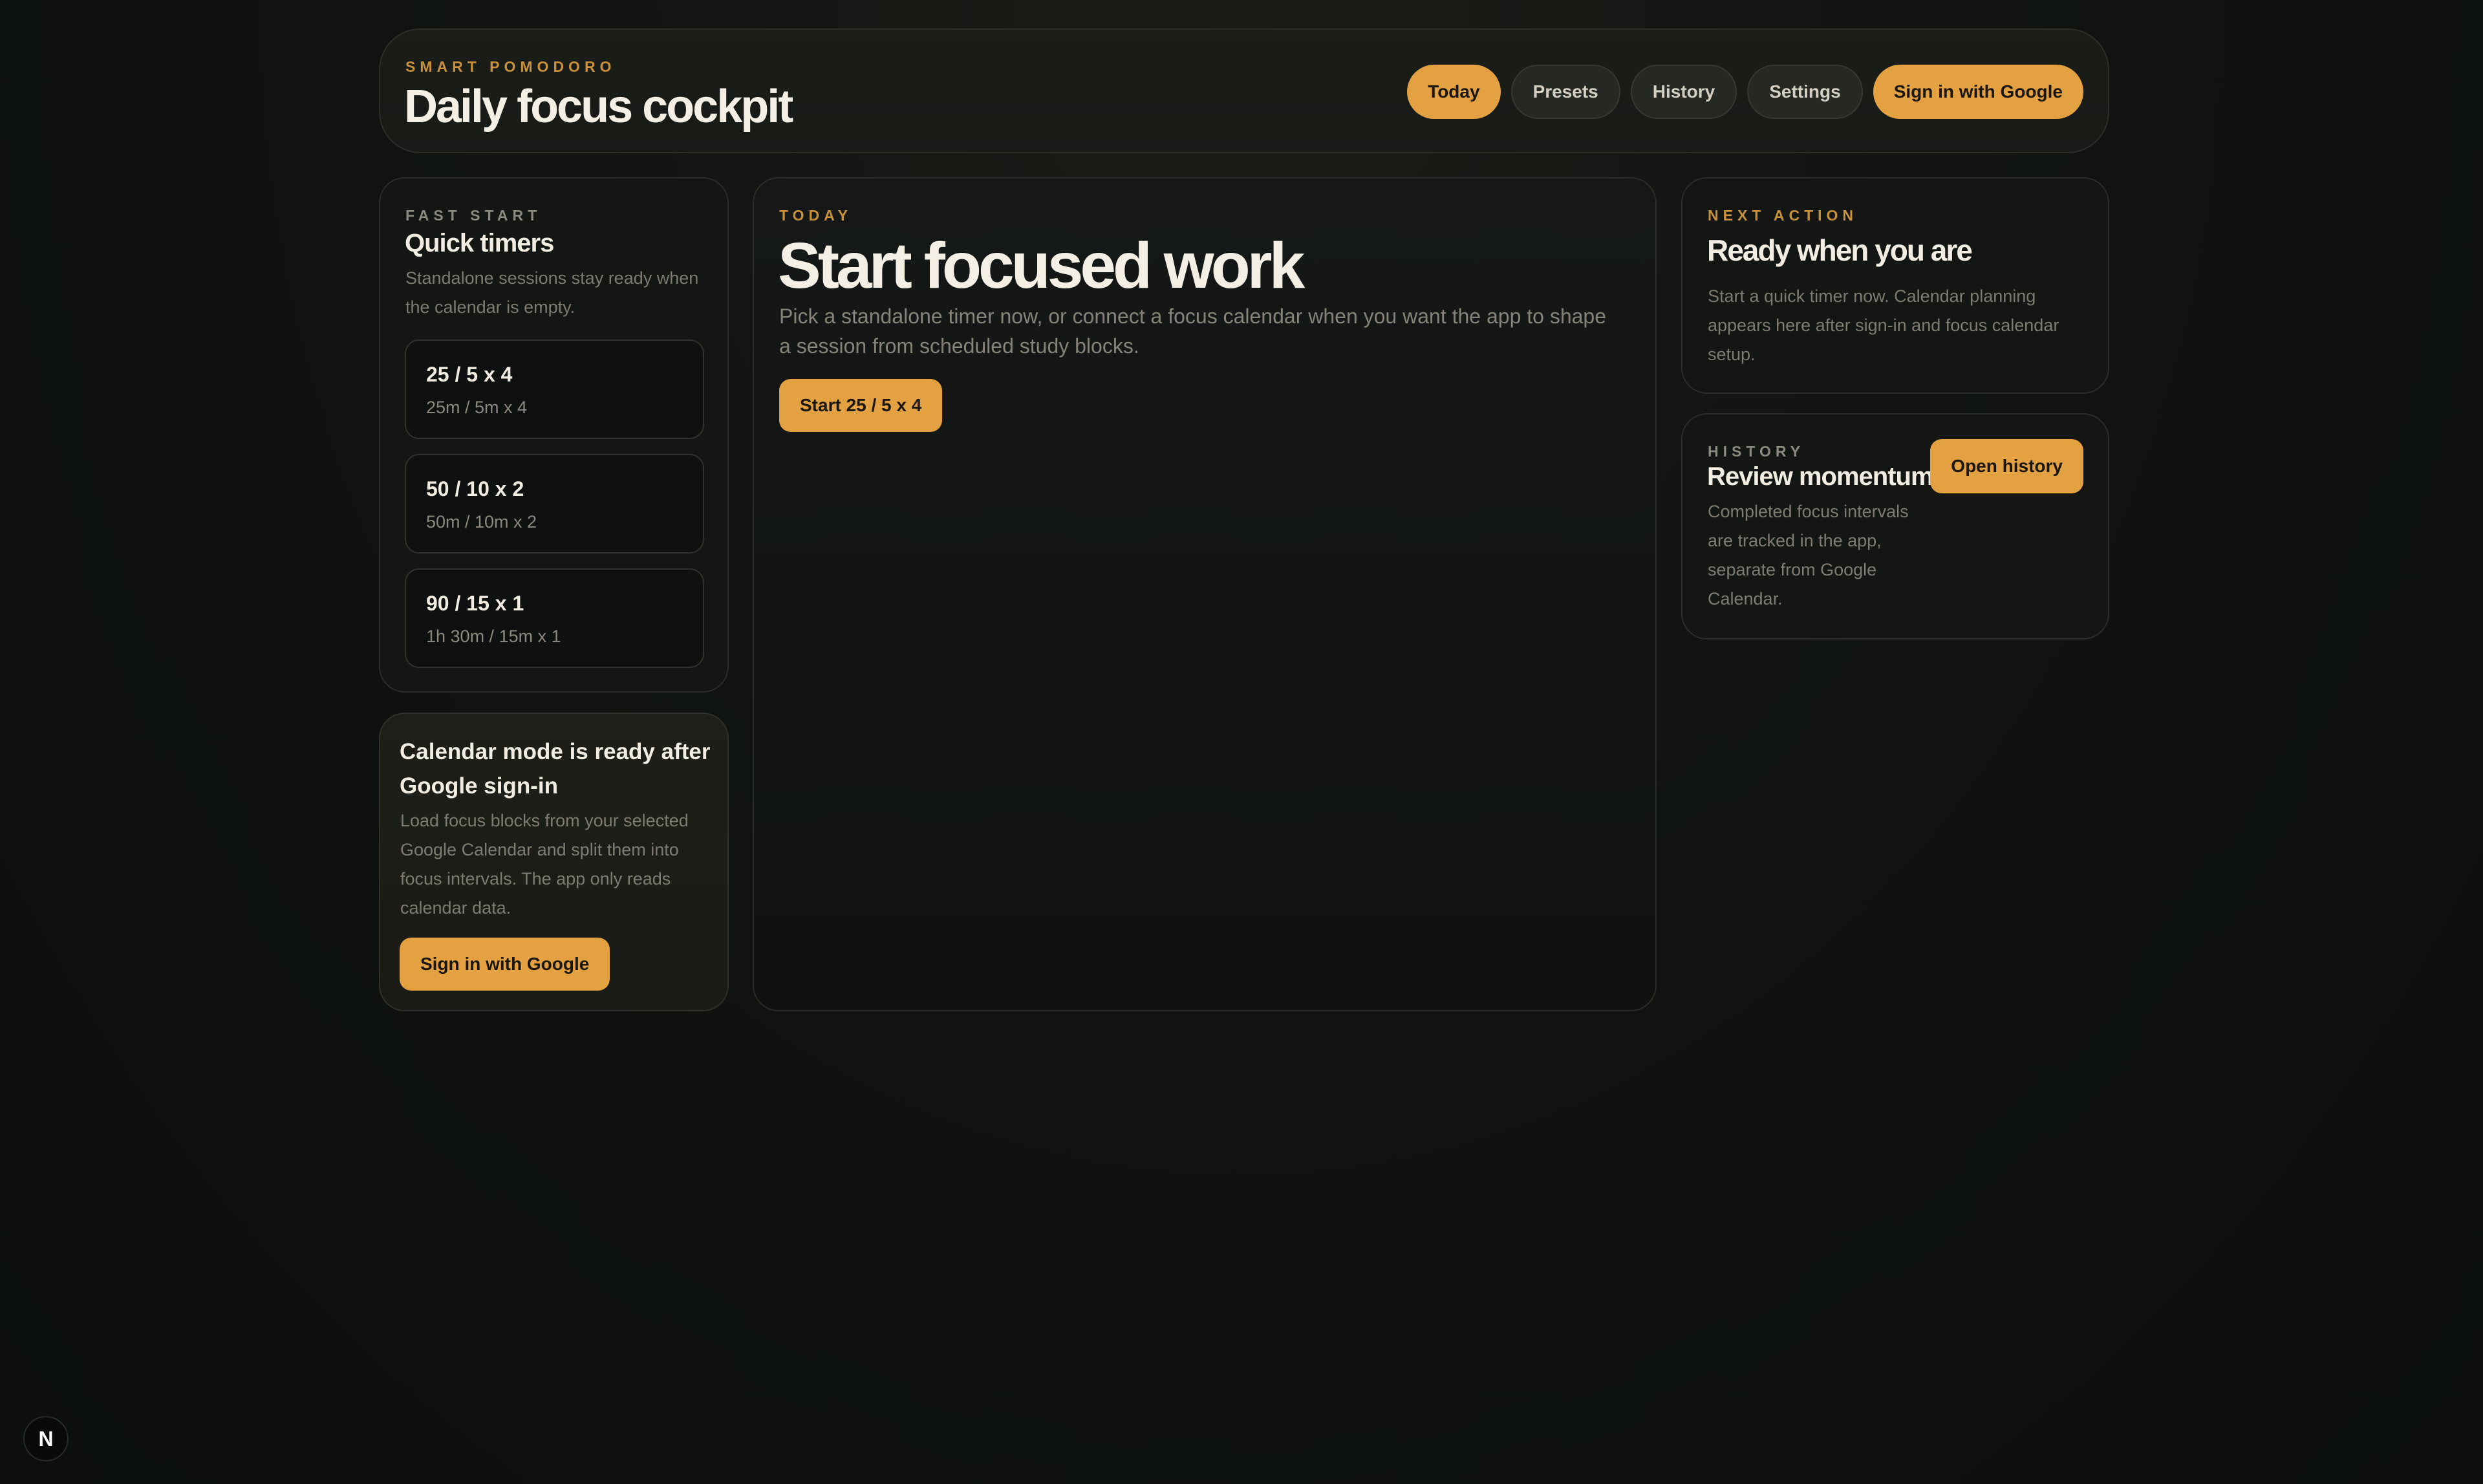  I want to click on timer-preset-subtitle: 1h 30m / 15m x 1, so click(493, 636).